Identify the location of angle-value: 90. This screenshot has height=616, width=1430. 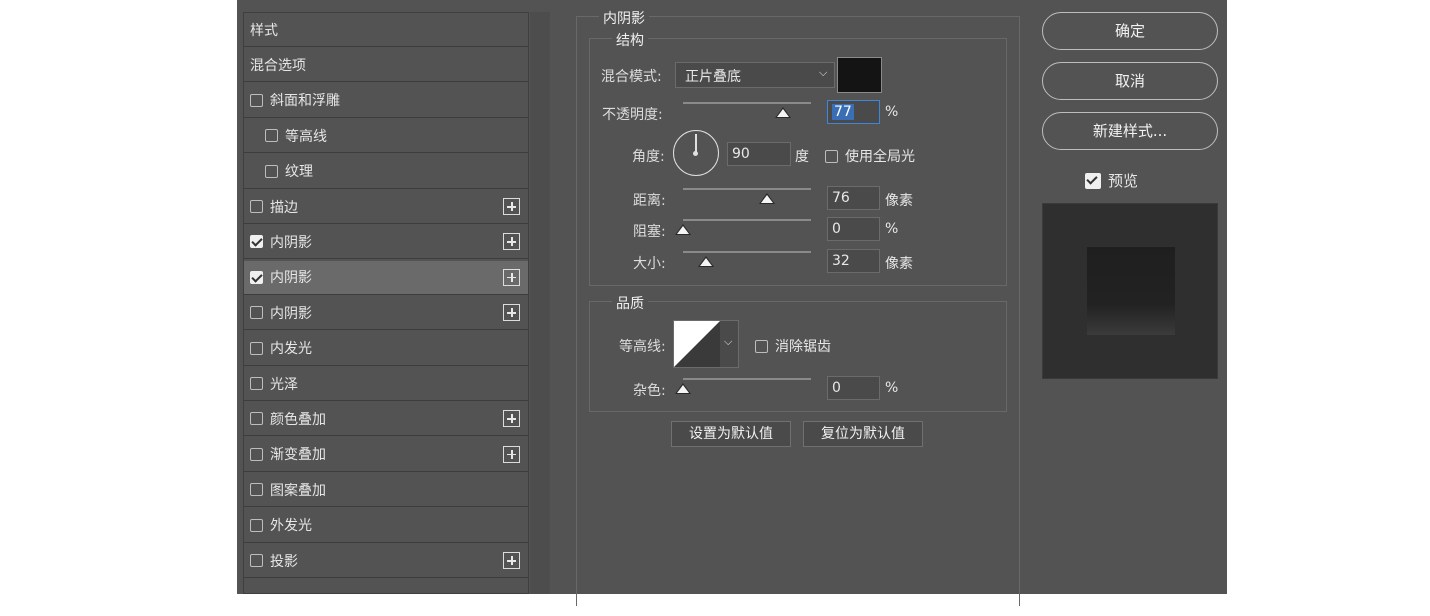
(741, 154).